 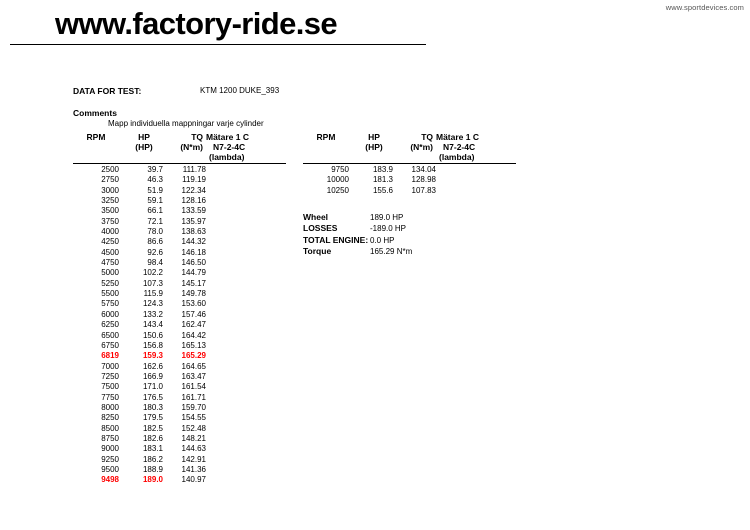 I want to click on cell-tq: 128.98, so click(x=423, y=180).